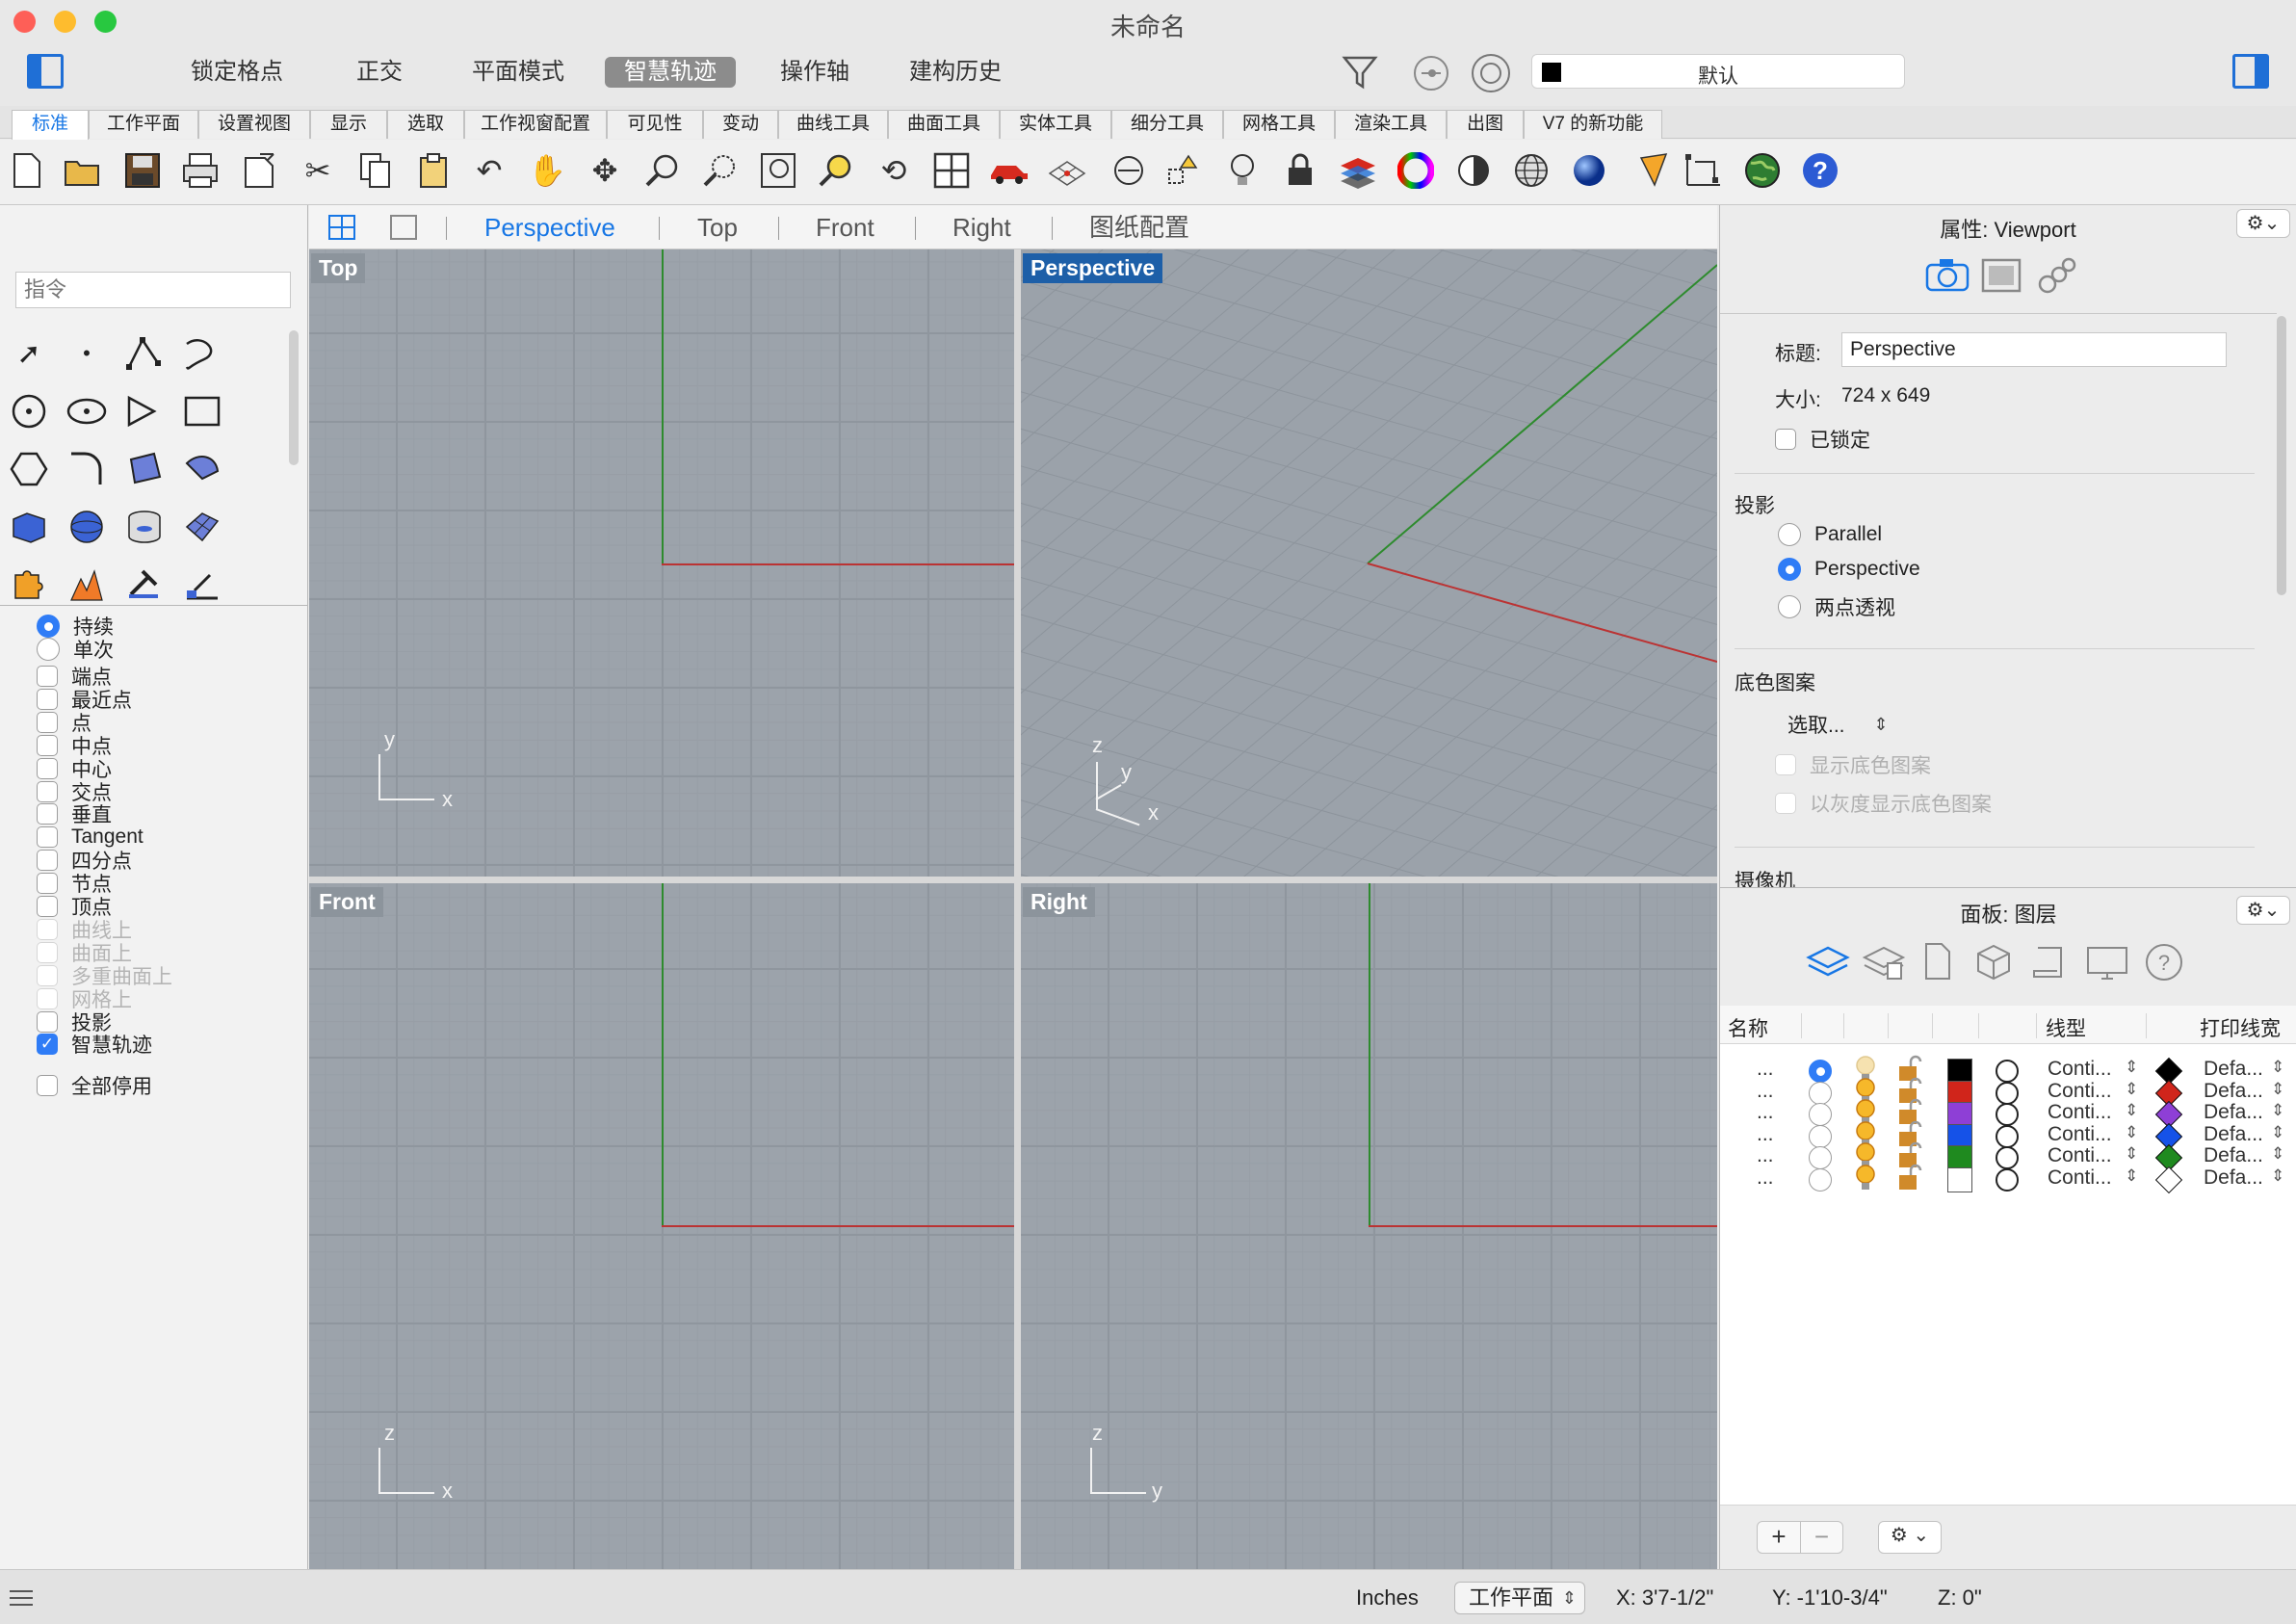  Describe the element at coordinates (202, 411) in the screenshot. I see `rectangle-icon` at that location.